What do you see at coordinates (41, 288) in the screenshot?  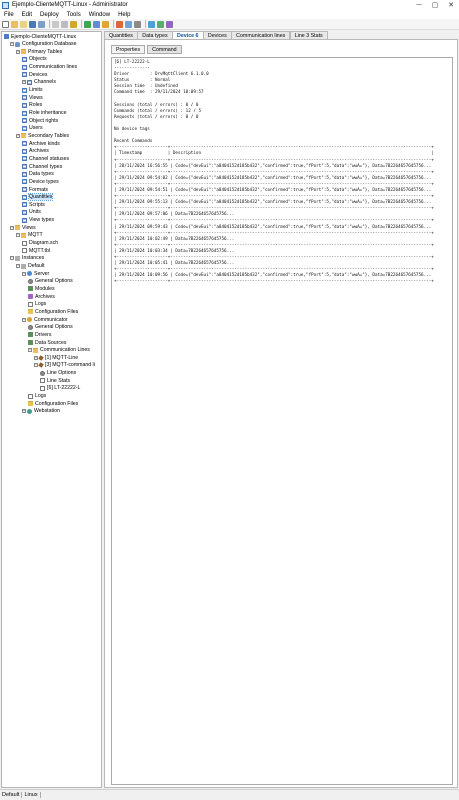 I see `tree-node: Modules` at bounding box center [41, 288].